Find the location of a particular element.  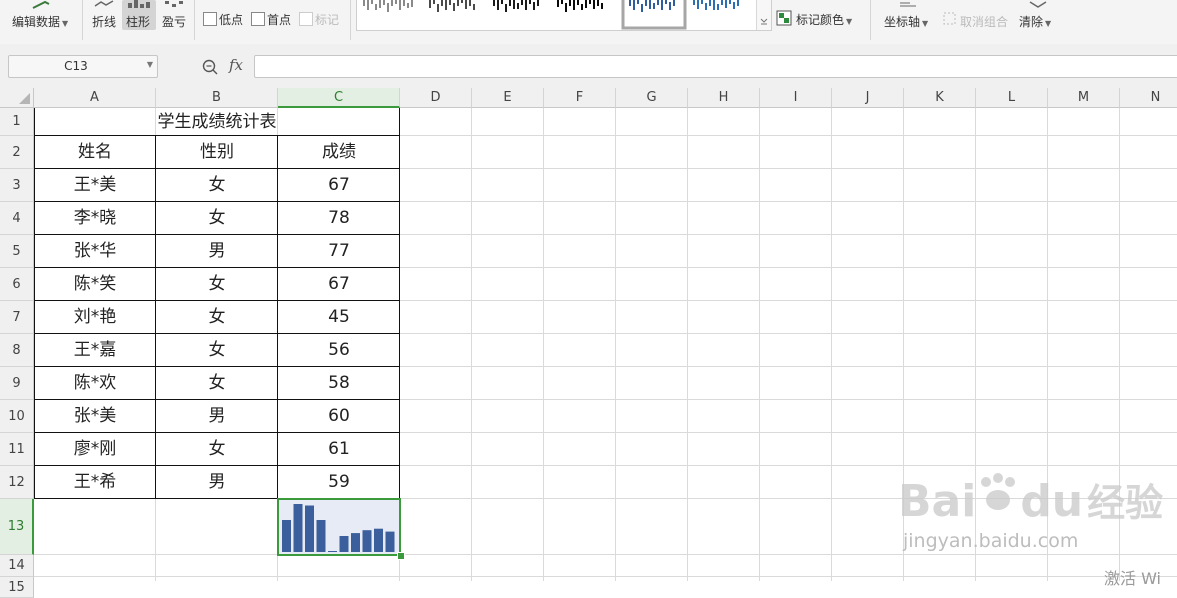

cell-name: 张*美 is located at coordinates (95, 416).